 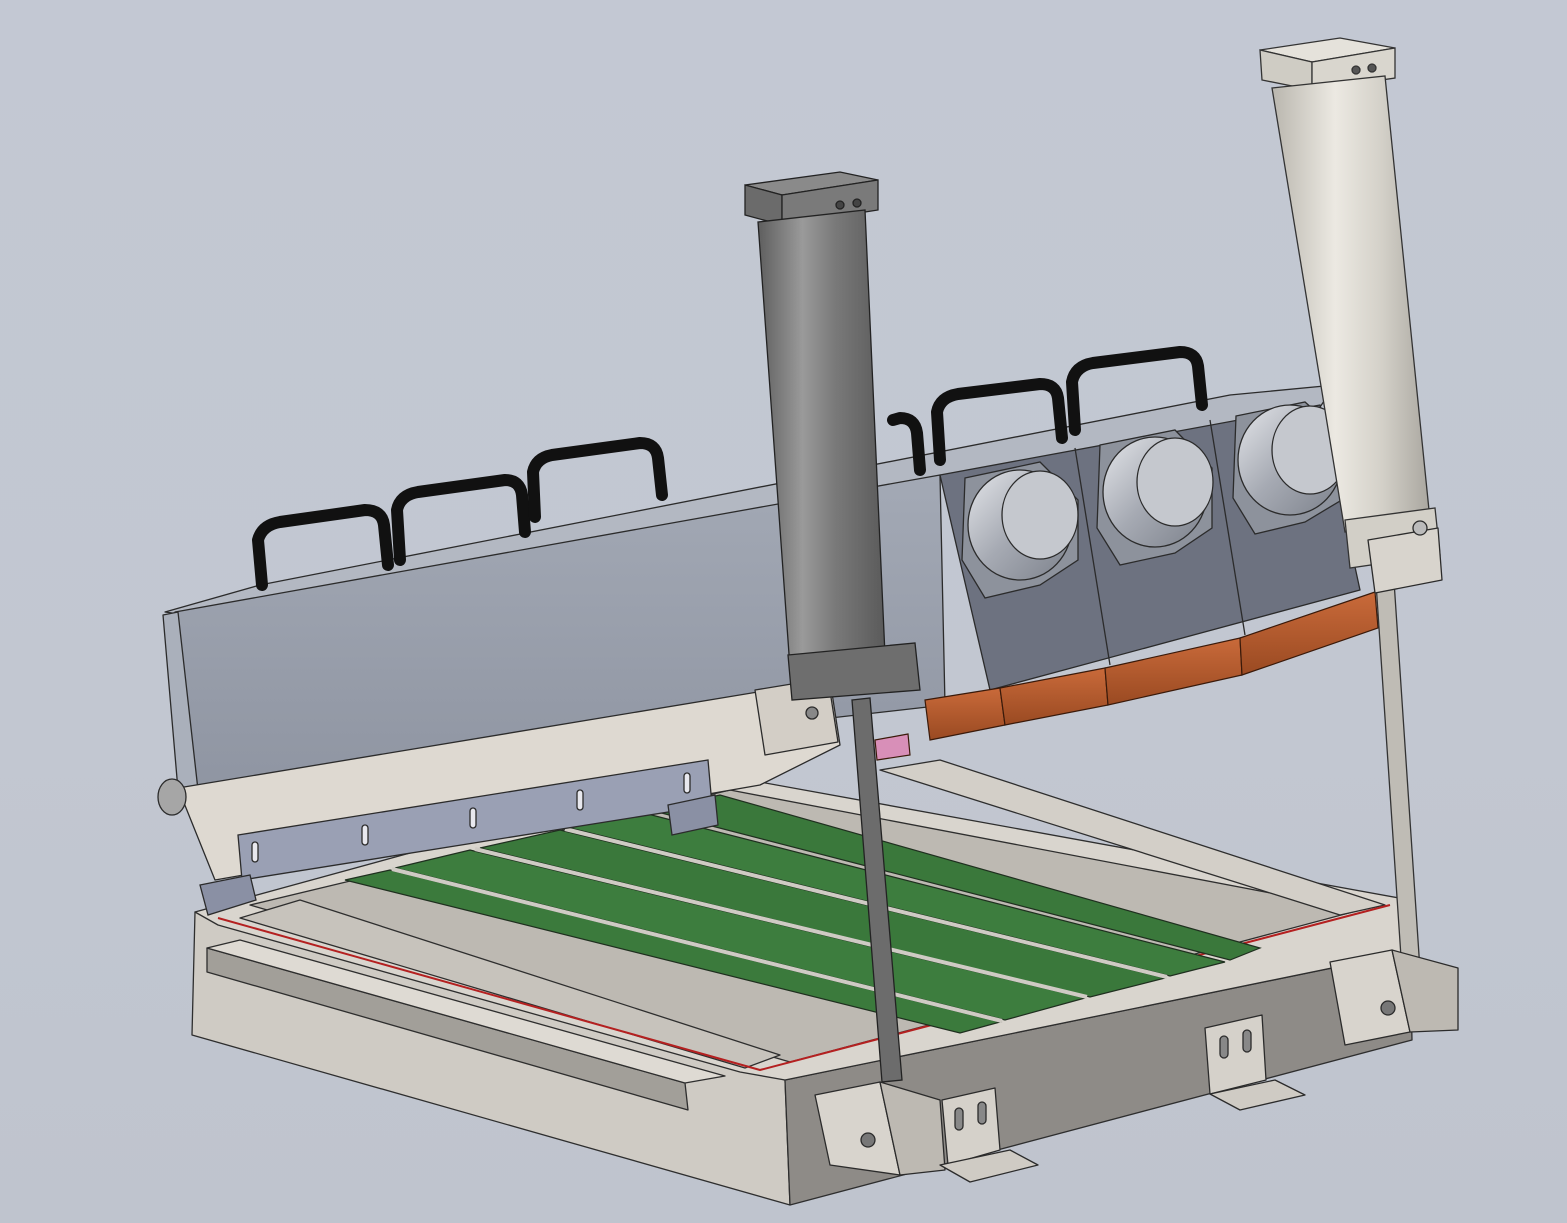 What do you see at coordinates (172, 797) in the screenshot?
I see `clamp-knob` at bounding box center [172, 797].